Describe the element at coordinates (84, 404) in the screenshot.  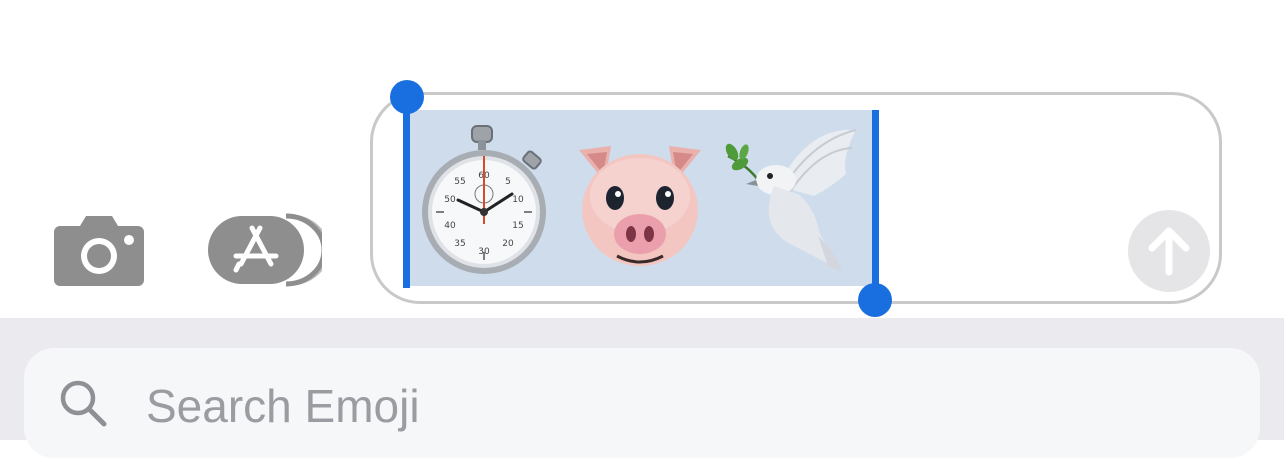
I see `search-icon` at that location.